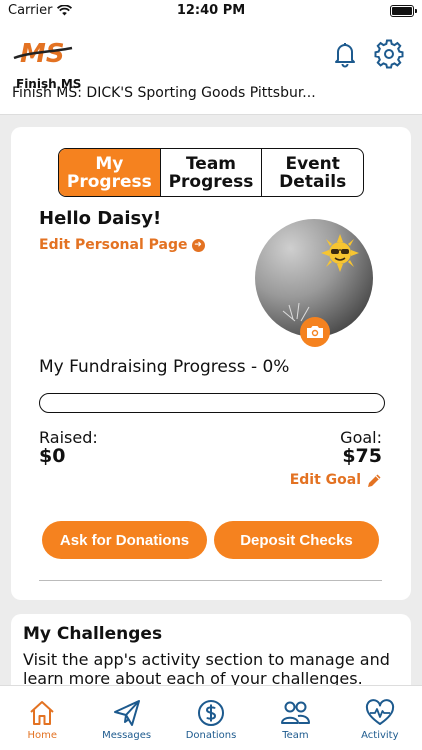 The width and height of the screenshot is (422, 750). What do you see at coordinates (42, 735) in the screenshot?
I see `tab-home-label: Home` at bounding box center [42, 735].